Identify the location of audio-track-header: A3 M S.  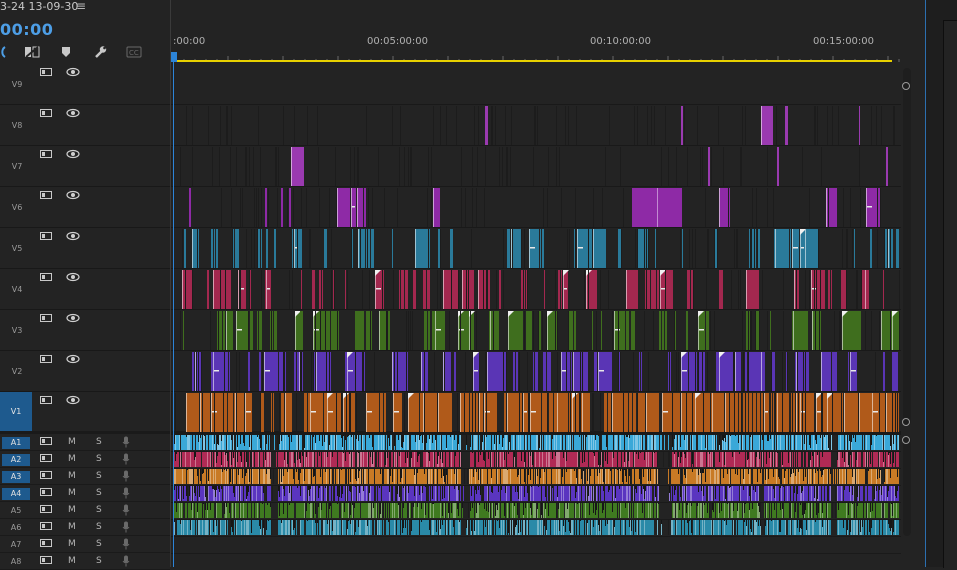
(85, 476).